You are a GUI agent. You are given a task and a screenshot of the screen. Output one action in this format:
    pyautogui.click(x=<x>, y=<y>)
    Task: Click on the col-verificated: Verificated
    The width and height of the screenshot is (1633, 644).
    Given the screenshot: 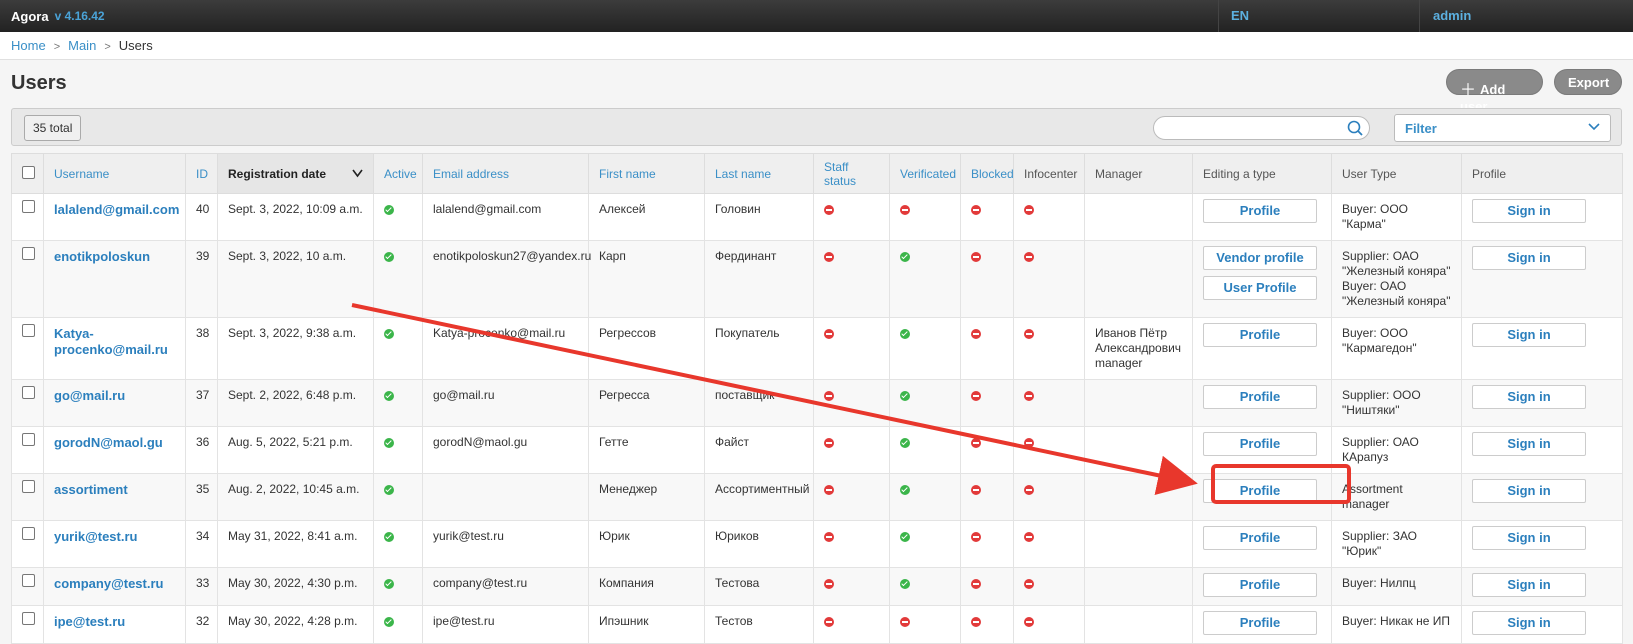 What is the action you would take?
    pyautogui.click(x=925, y=173)
    